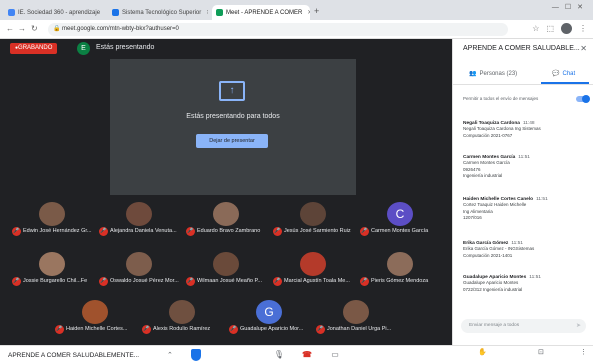  What do you see at coordinates (494, 325) in the screenshot?
I see `chat-placeholder: Enviar mensaje a todos` at bounding box center [494, 325].